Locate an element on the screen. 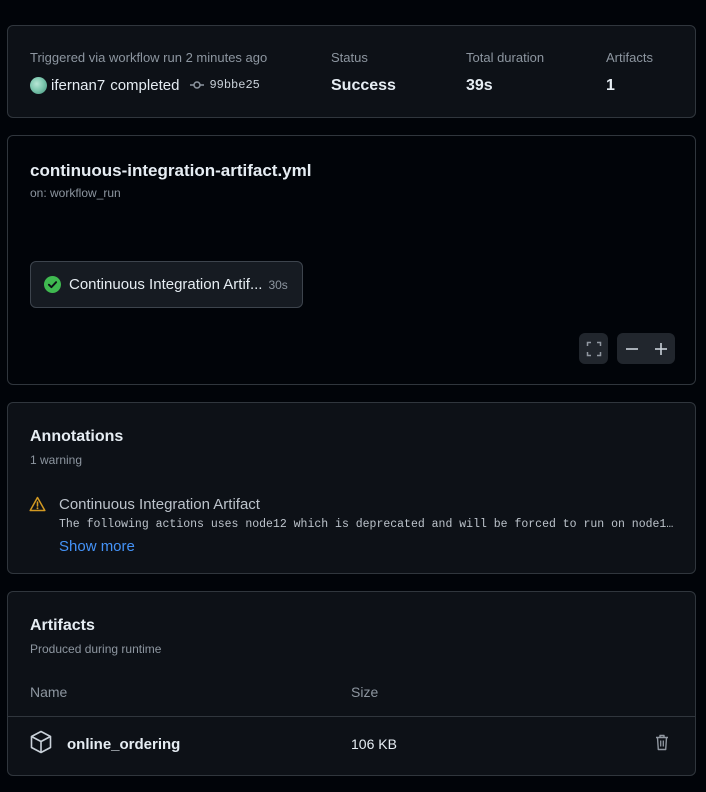 The image size is (706, 792). artifacts-count-label: Artifacts is located at coordinates (629, 57).